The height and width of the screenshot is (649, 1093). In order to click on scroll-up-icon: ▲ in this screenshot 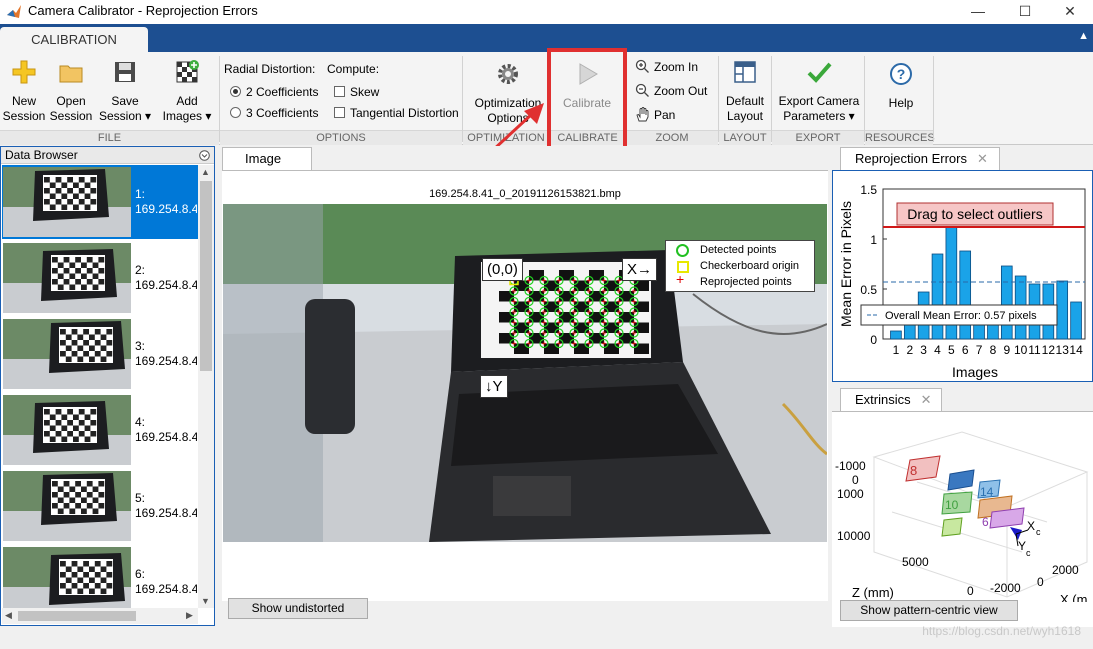, I will do `click(205, 172)`.